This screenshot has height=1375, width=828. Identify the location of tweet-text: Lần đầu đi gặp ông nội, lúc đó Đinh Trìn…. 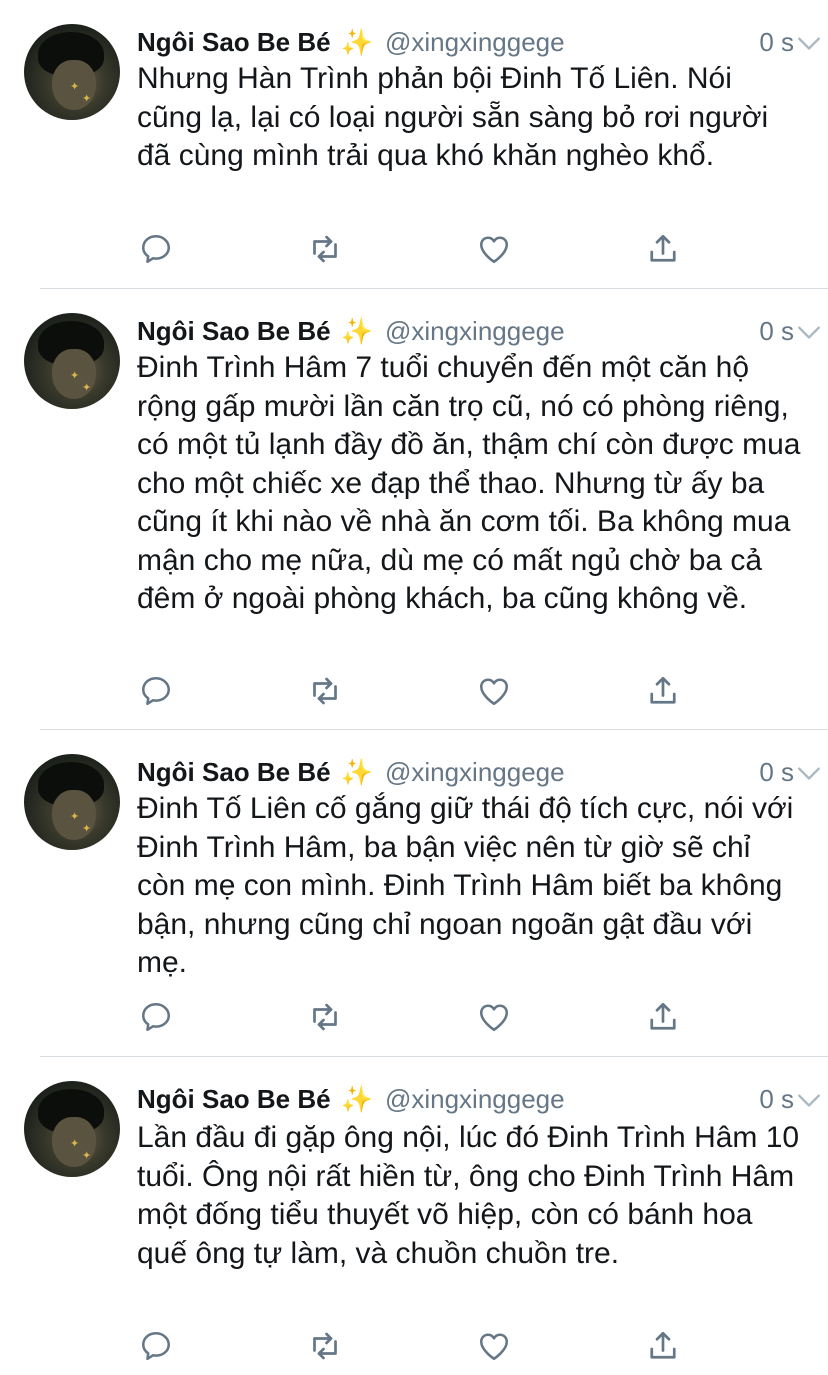
(468, 1195).